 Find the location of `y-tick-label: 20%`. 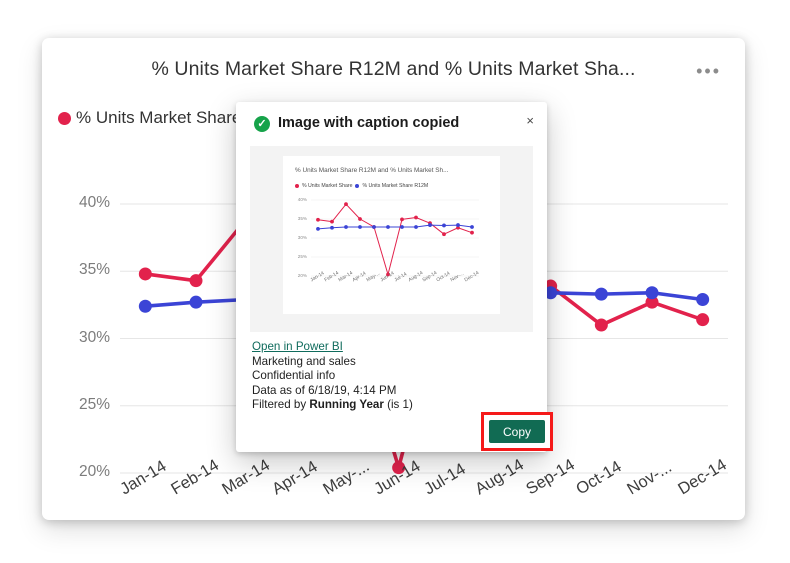

y-tick-label: 20% is located at coordinates (94, 471).